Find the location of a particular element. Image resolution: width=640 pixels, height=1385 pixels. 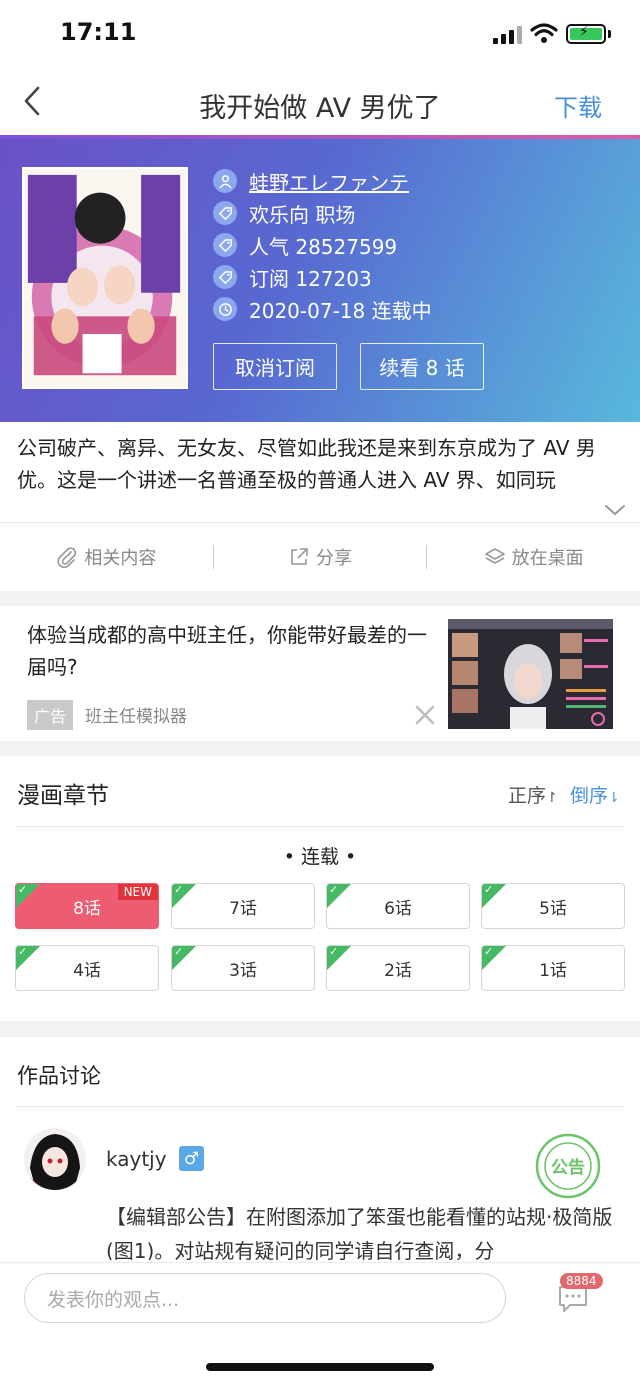

popularity-text: 人气 28527599 is located at coordinates (323, 246).